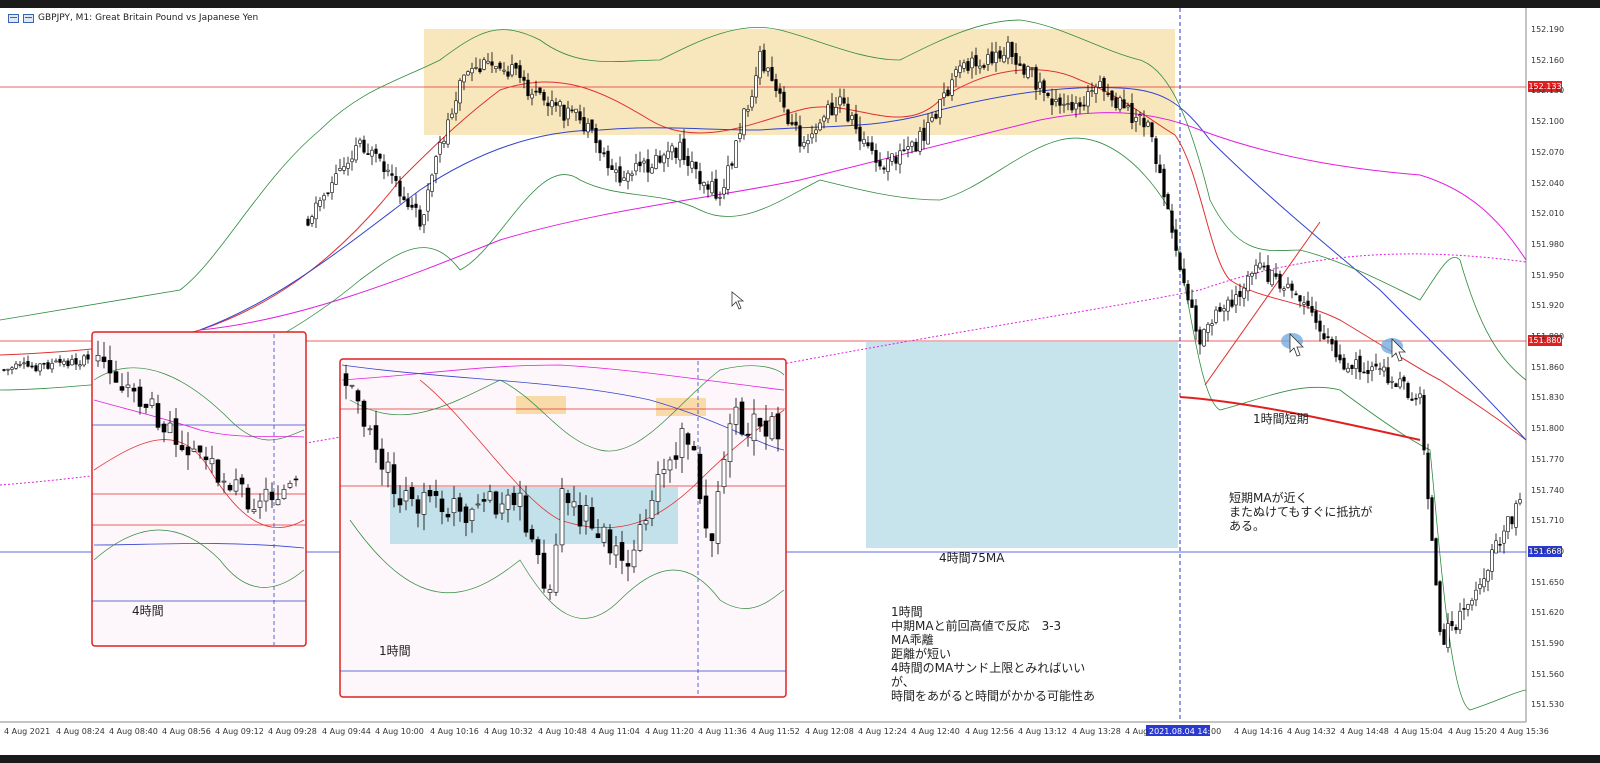 The height and width of the screenshot is (763, 1600). I want to click on time-axis-label: 4 Aug 11:04, so click(615, 731).